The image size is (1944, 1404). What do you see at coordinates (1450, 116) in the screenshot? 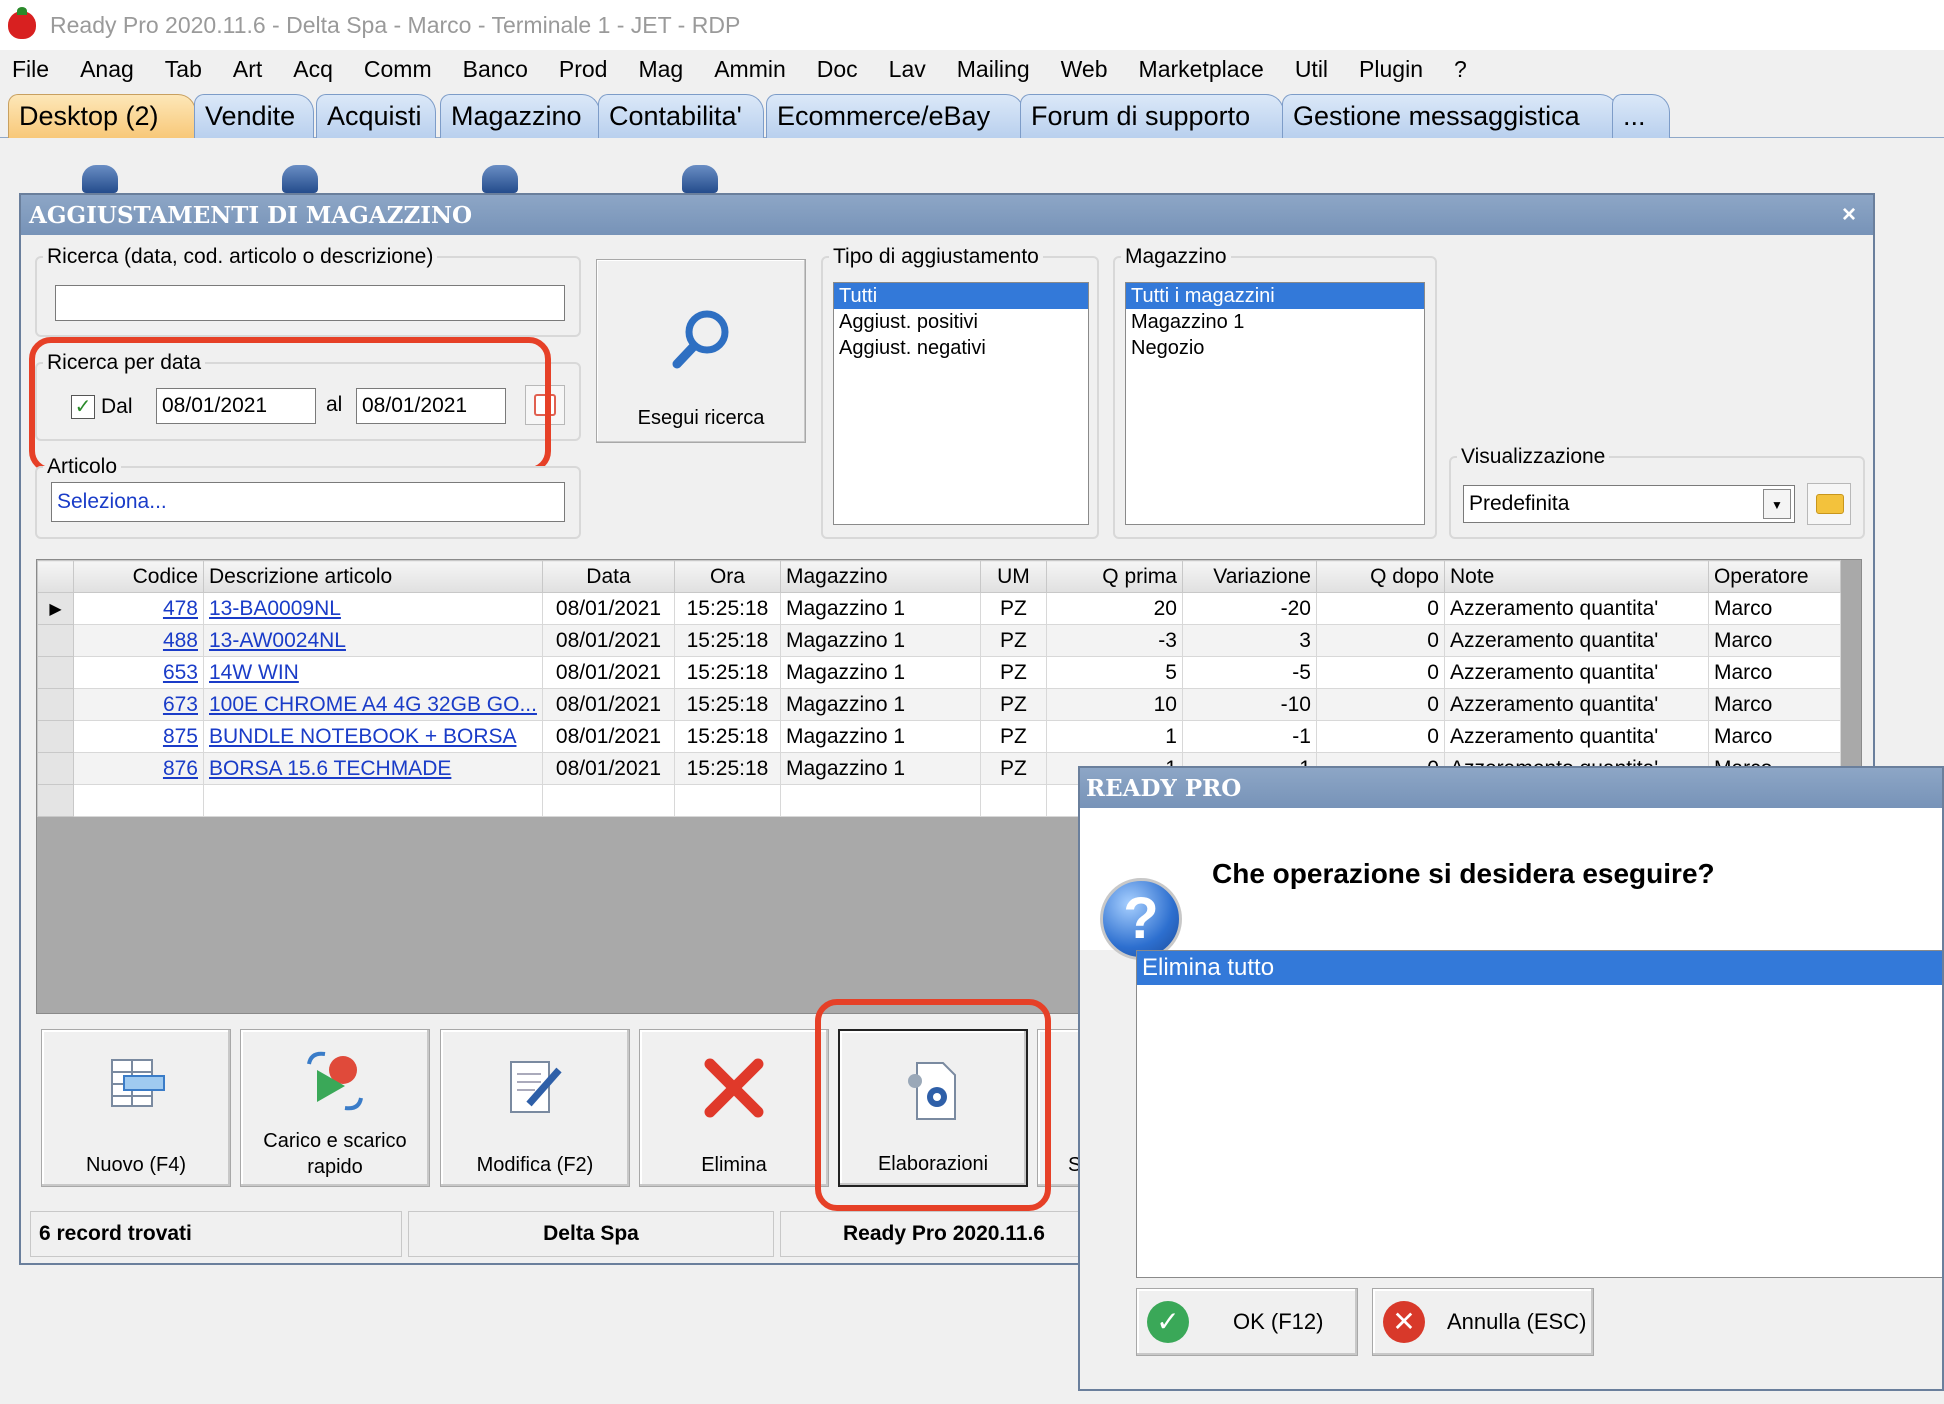
I see `tab-messaggistica: Gestione messaggistica` at bounding box center [1450, 116].